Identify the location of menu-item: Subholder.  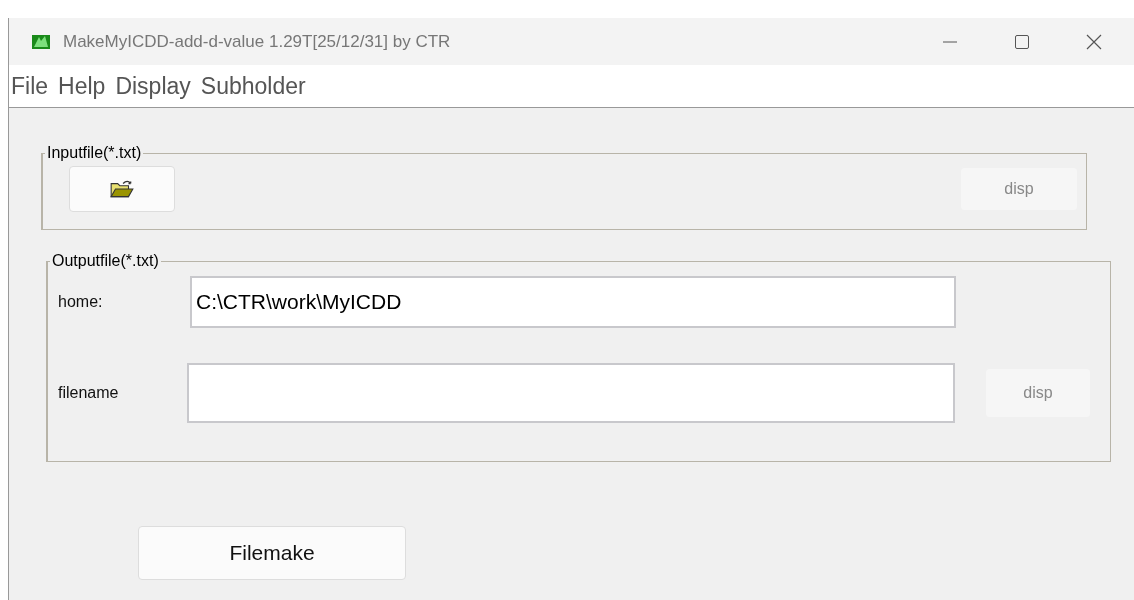
(253, 86).